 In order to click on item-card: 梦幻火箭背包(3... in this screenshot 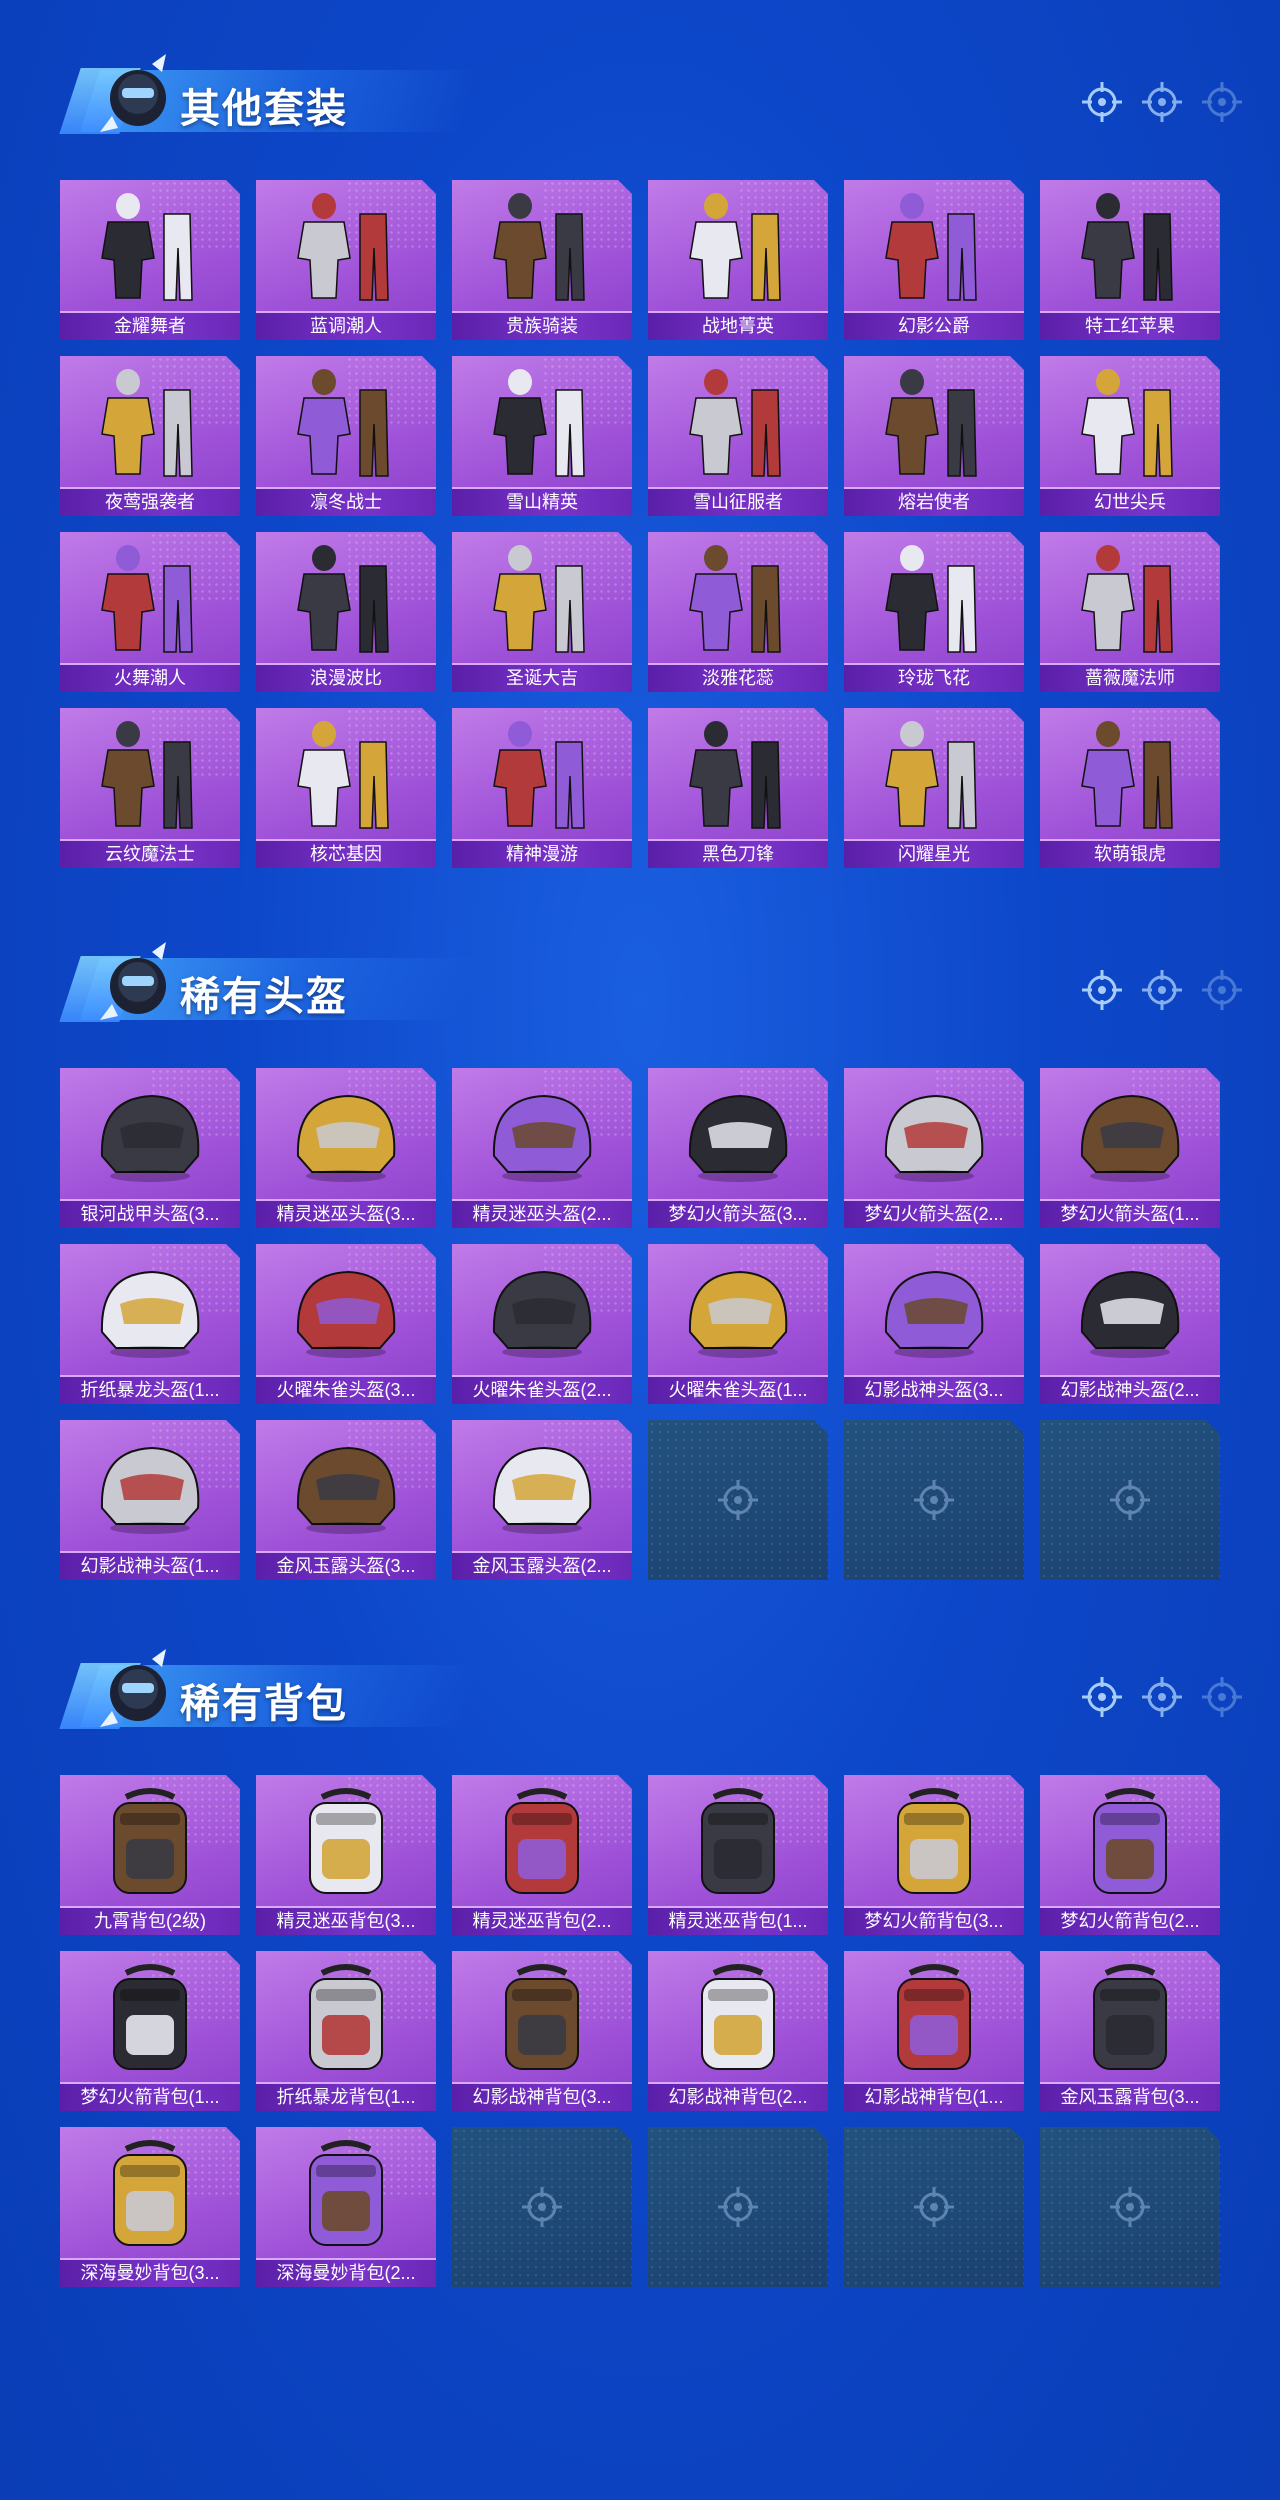, I will do `click(934, 1855)`.